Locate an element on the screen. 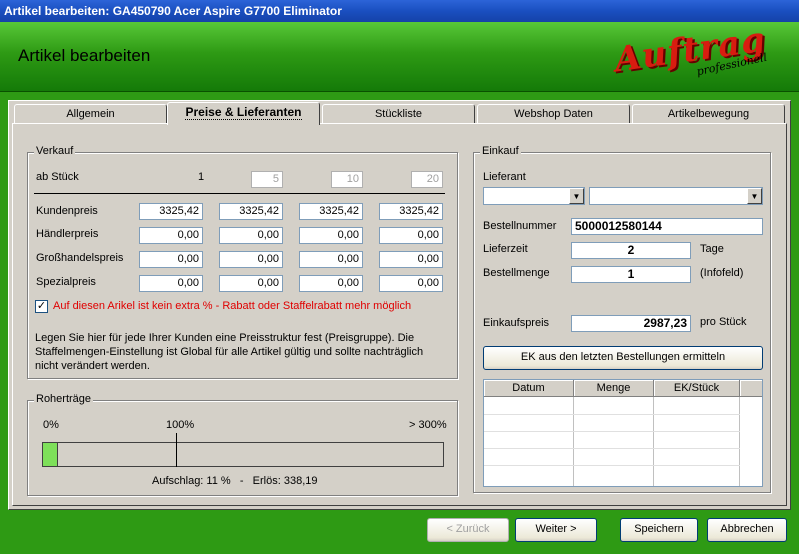 This screenshot has width=799, height=554. bestellnummer-field: 5000012580144 is located at coordinates (667, 226).